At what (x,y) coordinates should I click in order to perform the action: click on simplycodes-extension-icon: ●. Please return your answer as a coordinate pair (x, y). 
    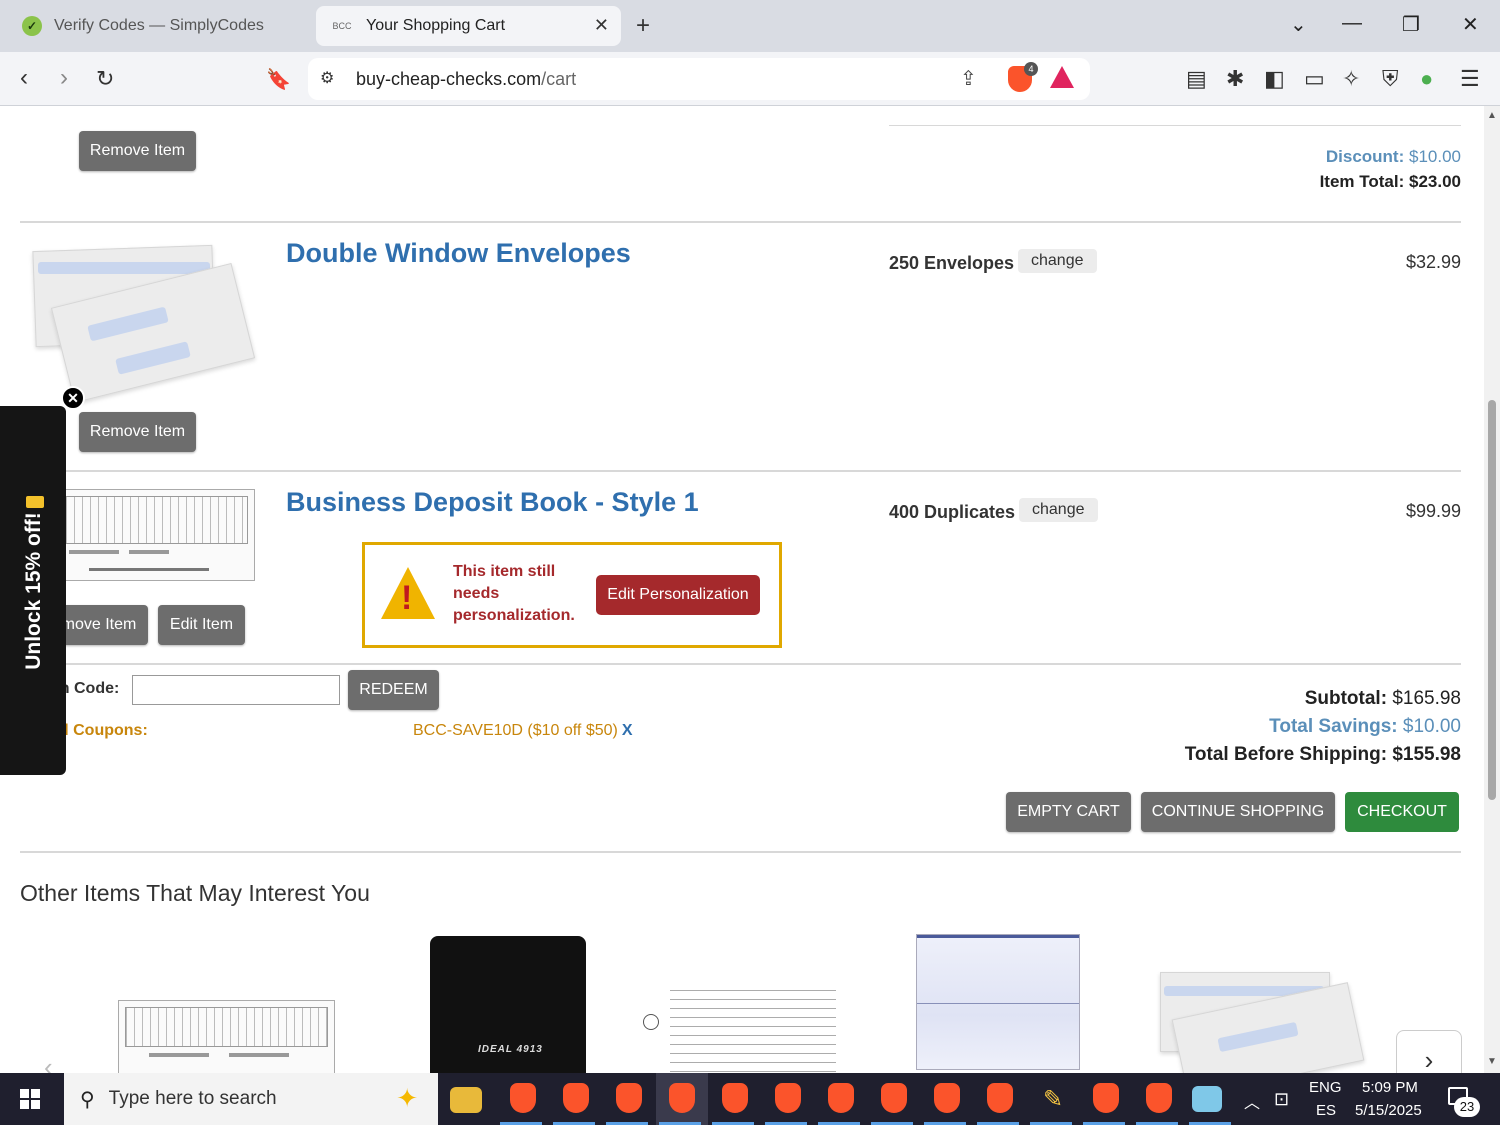
    Looking at the image, I should click on (1426, 79).